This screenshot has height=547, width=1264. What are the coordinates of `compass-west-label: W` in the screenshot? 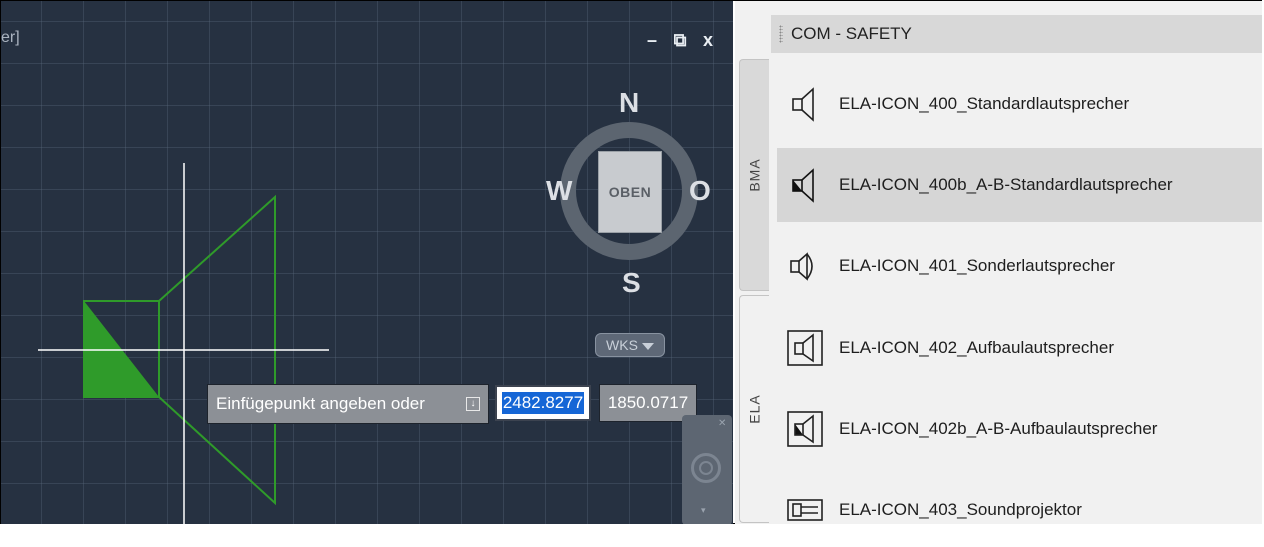 It's located at (559, 191).